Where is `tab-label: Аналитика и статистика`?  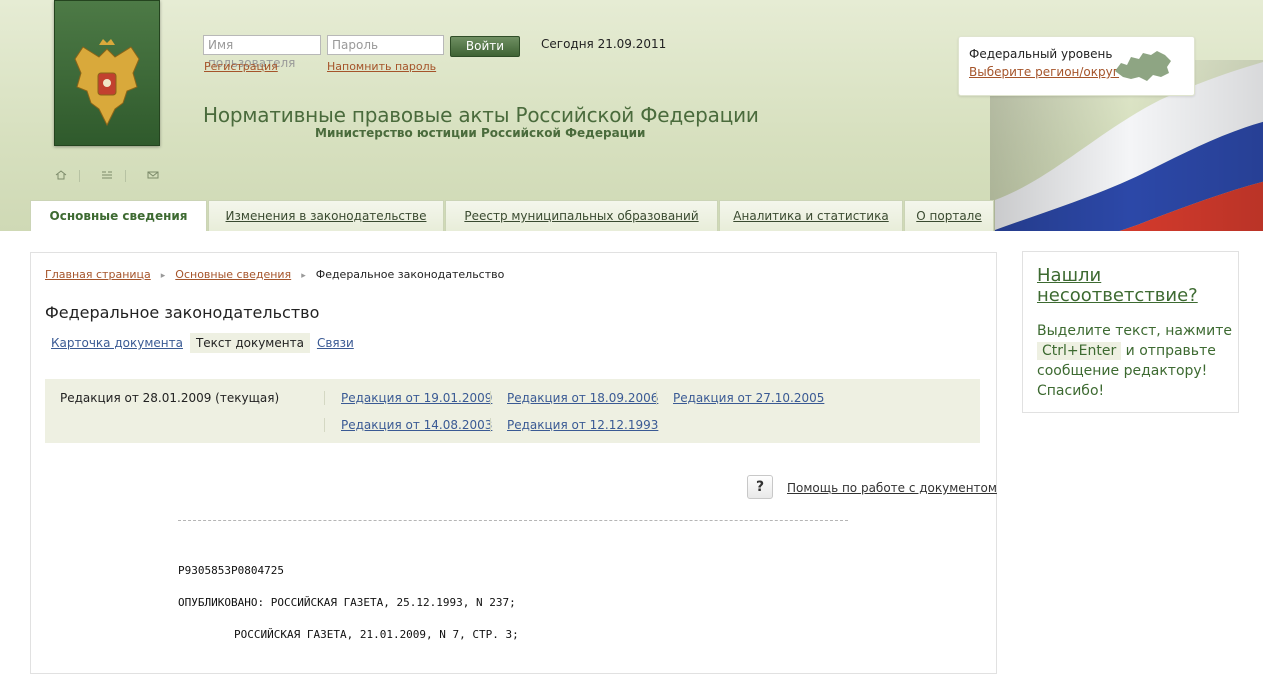
tab-label: Аналитика и статистика is located at coordinates (811, 216).